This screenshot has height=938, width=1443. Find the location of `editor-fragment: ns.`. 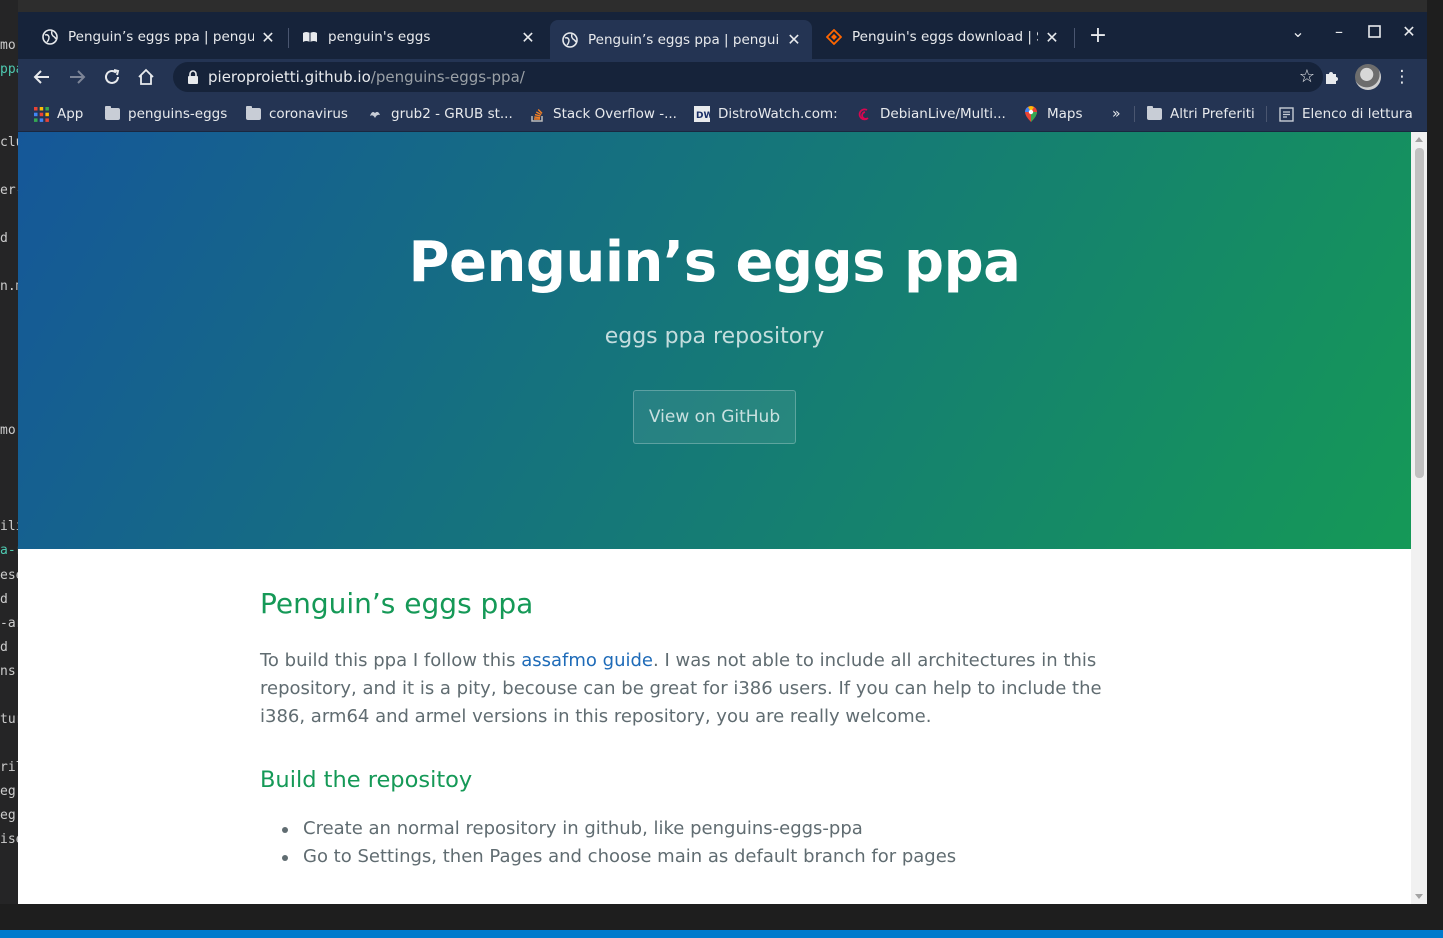

editor-fragment: ns. is located at coordinates (9, 671).